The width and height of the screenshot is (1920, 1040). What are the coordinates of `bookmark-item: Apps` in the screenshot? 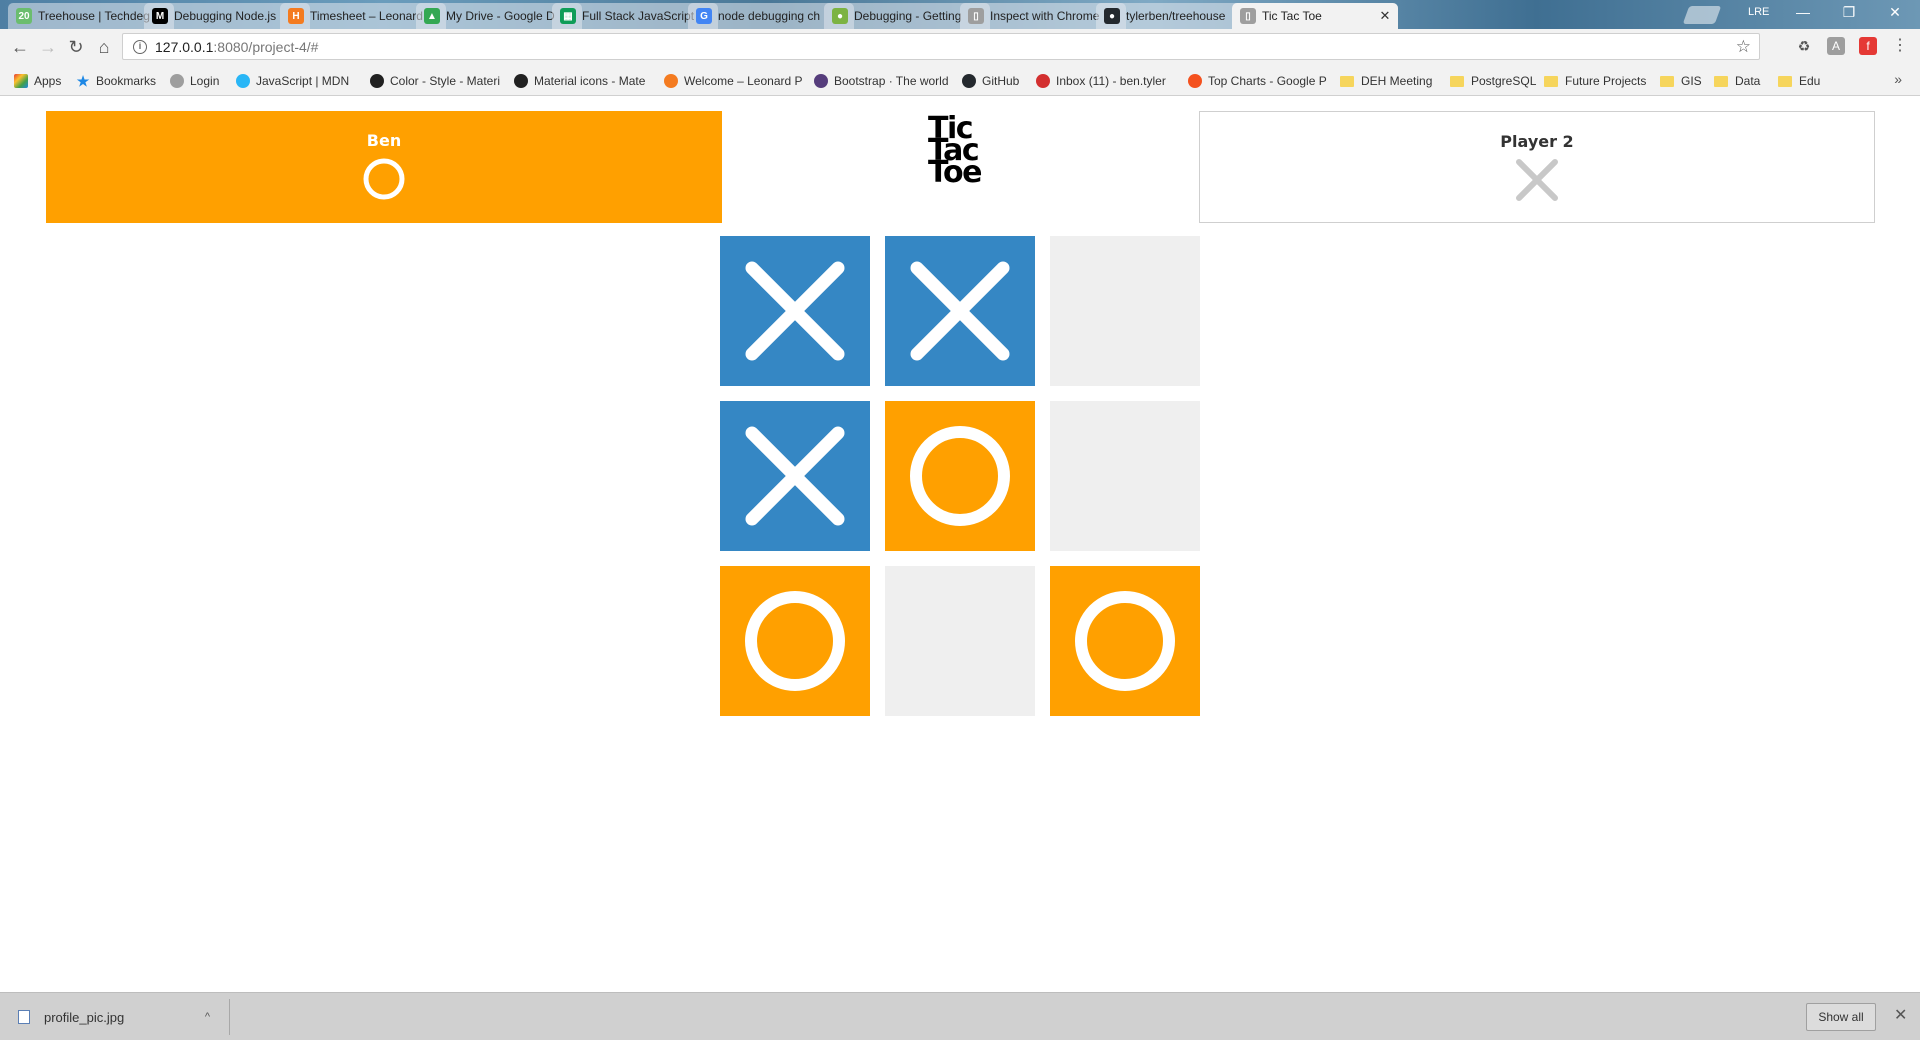 It's located at (37, 81).